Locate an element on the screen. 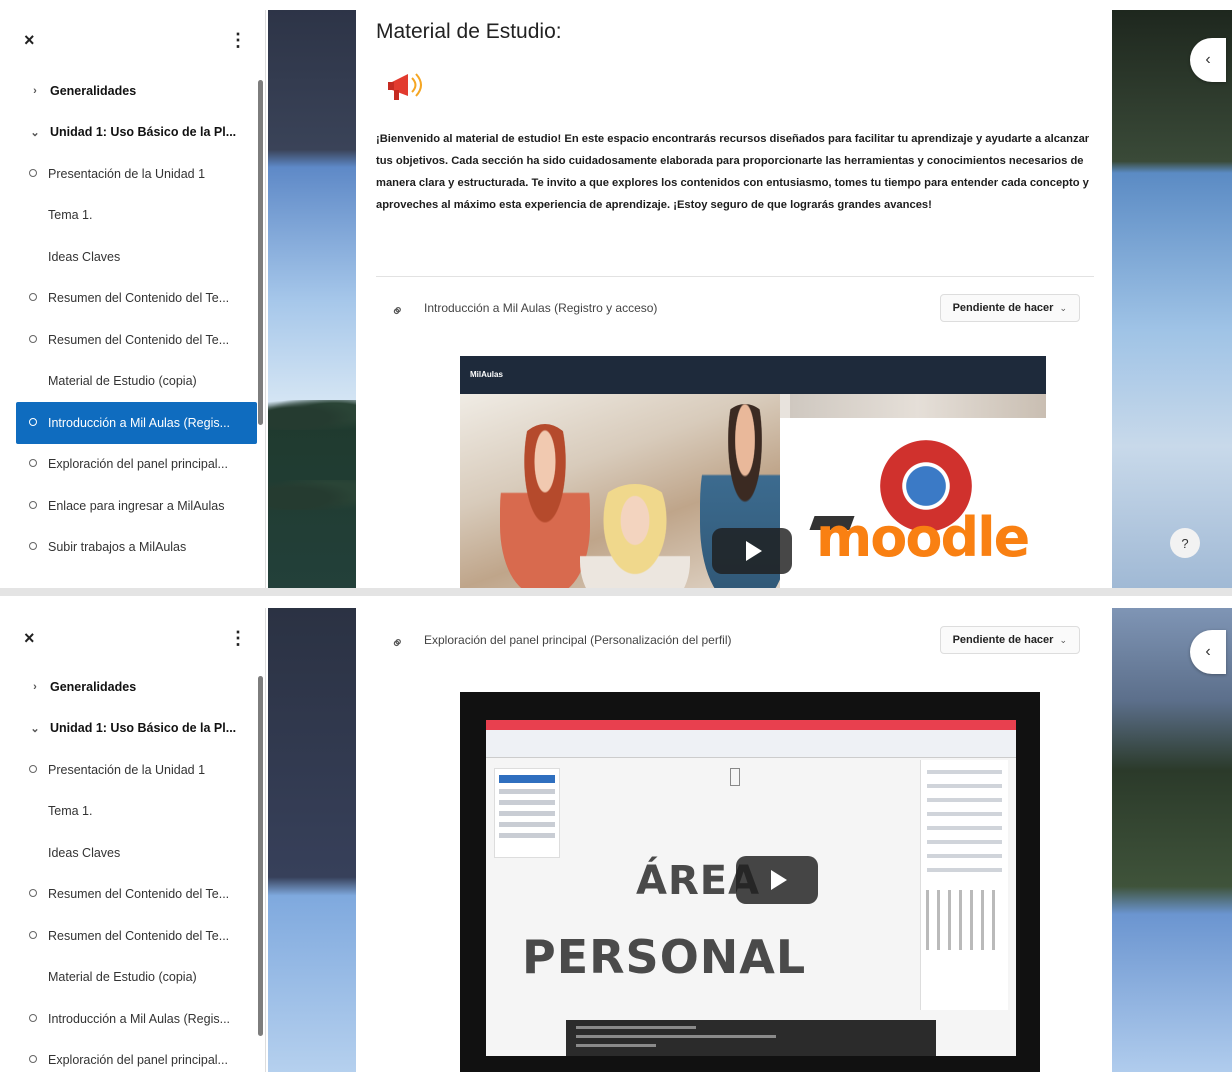 The width and height of the screenshot is (1232, 1072). faces-banner is located at coordinates (918, 406).